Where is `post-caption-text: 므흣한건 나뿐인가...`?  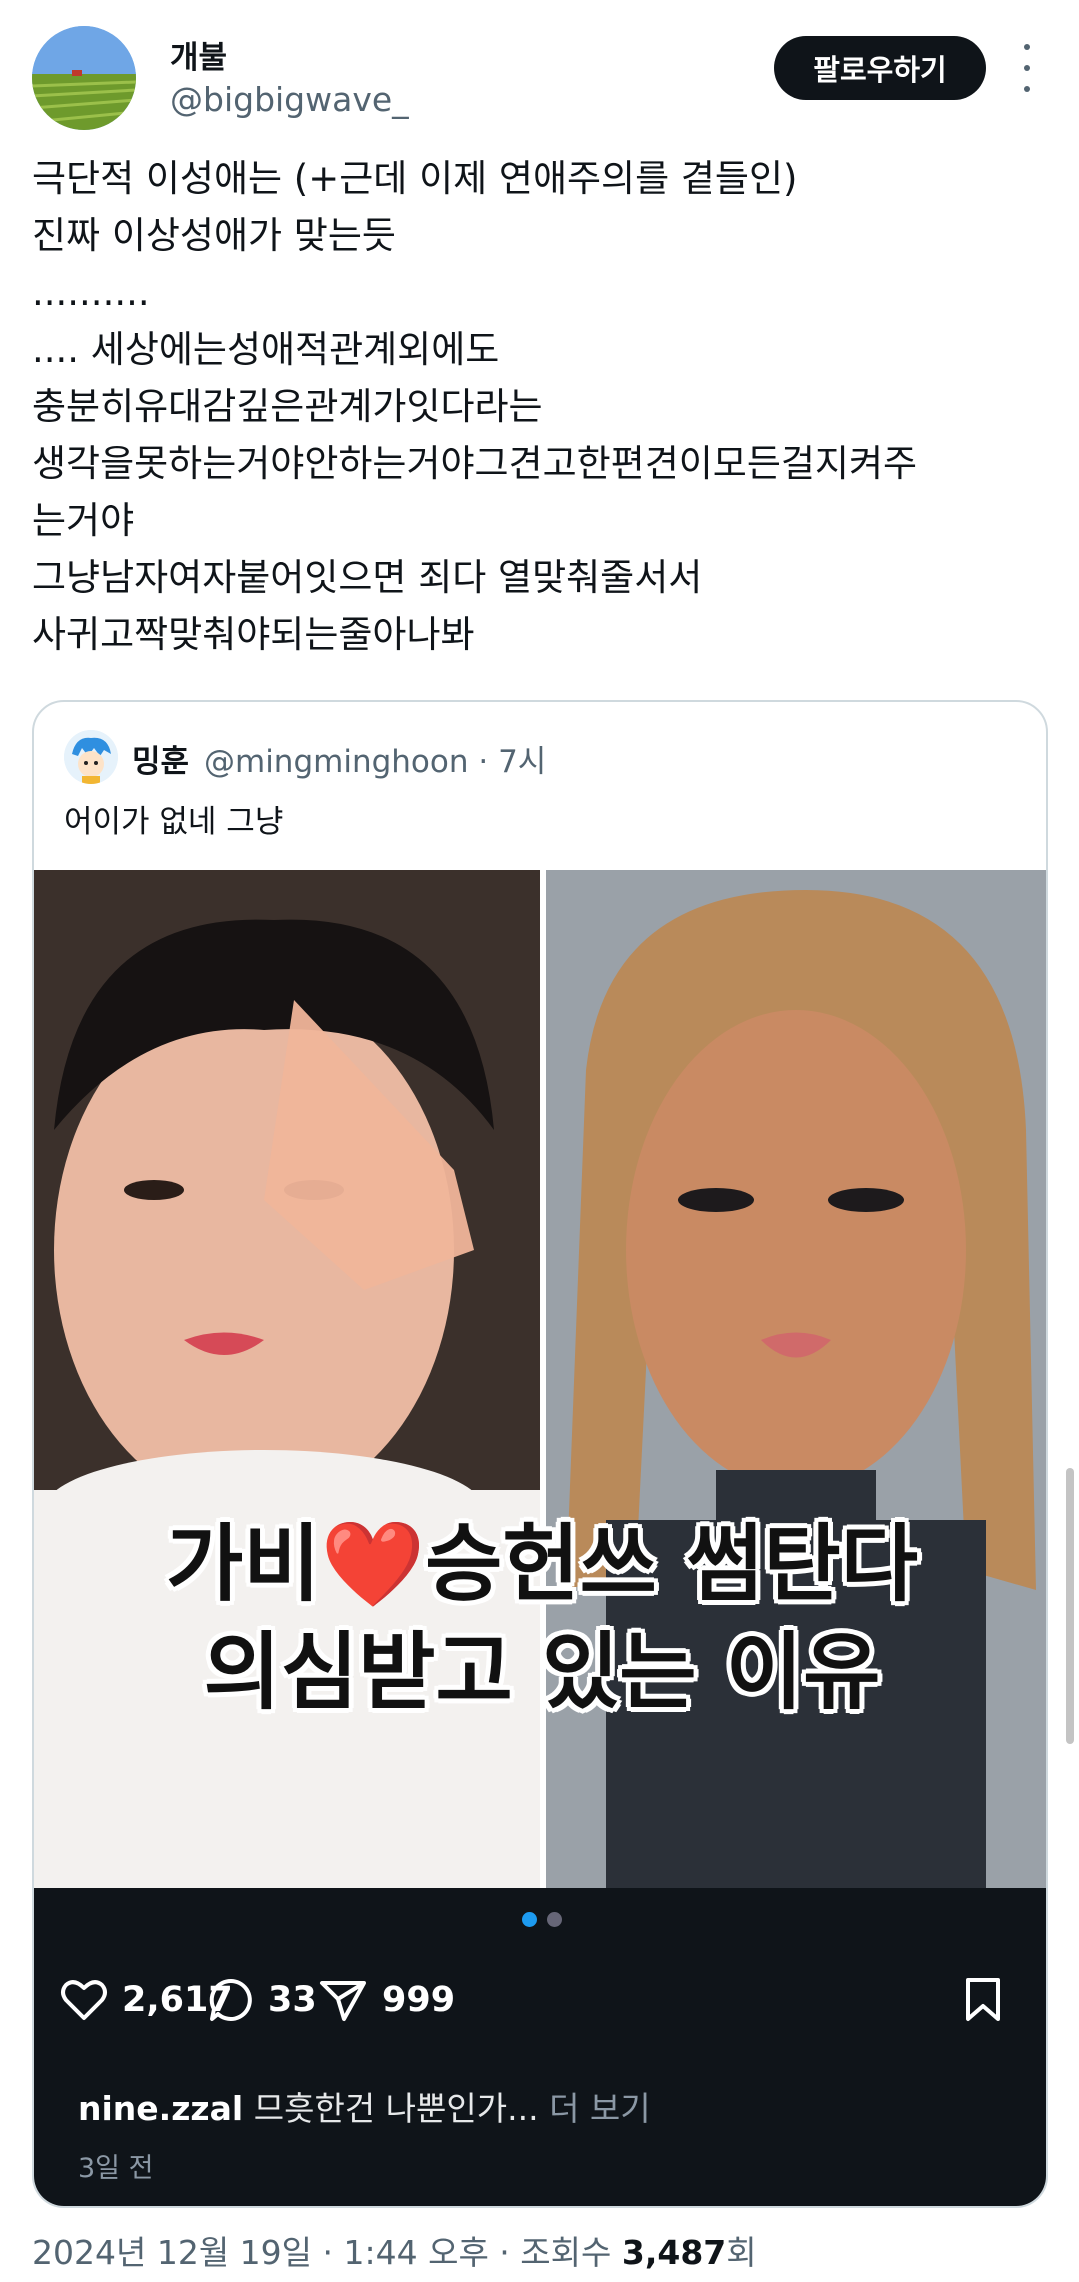
post-caption-text: 므흣한건 나뿐인가... is located at coordinates (396, 2108).